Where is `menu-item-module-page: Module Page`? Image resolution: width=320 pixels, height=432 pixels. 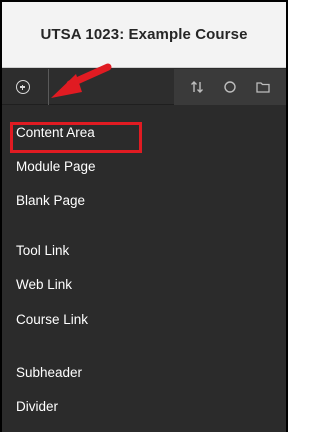 menu-item-module-page: Module Page is located at coordinates (144, 166).